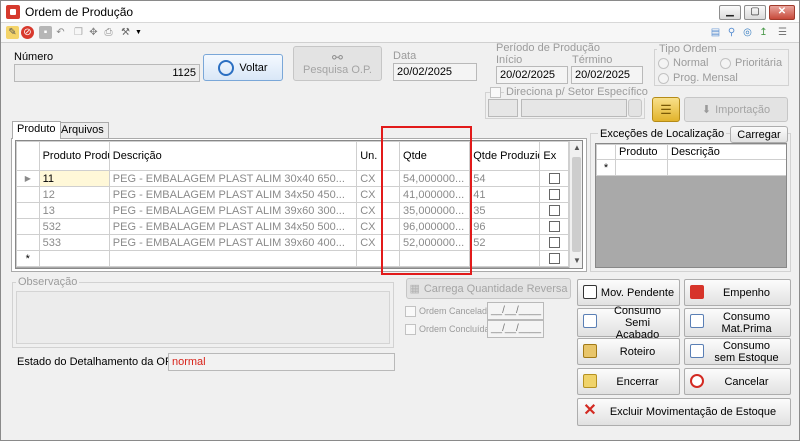 This screenshot has height=441, width=800. I want to click on col-header-ex: Ex, so click(554, 156).